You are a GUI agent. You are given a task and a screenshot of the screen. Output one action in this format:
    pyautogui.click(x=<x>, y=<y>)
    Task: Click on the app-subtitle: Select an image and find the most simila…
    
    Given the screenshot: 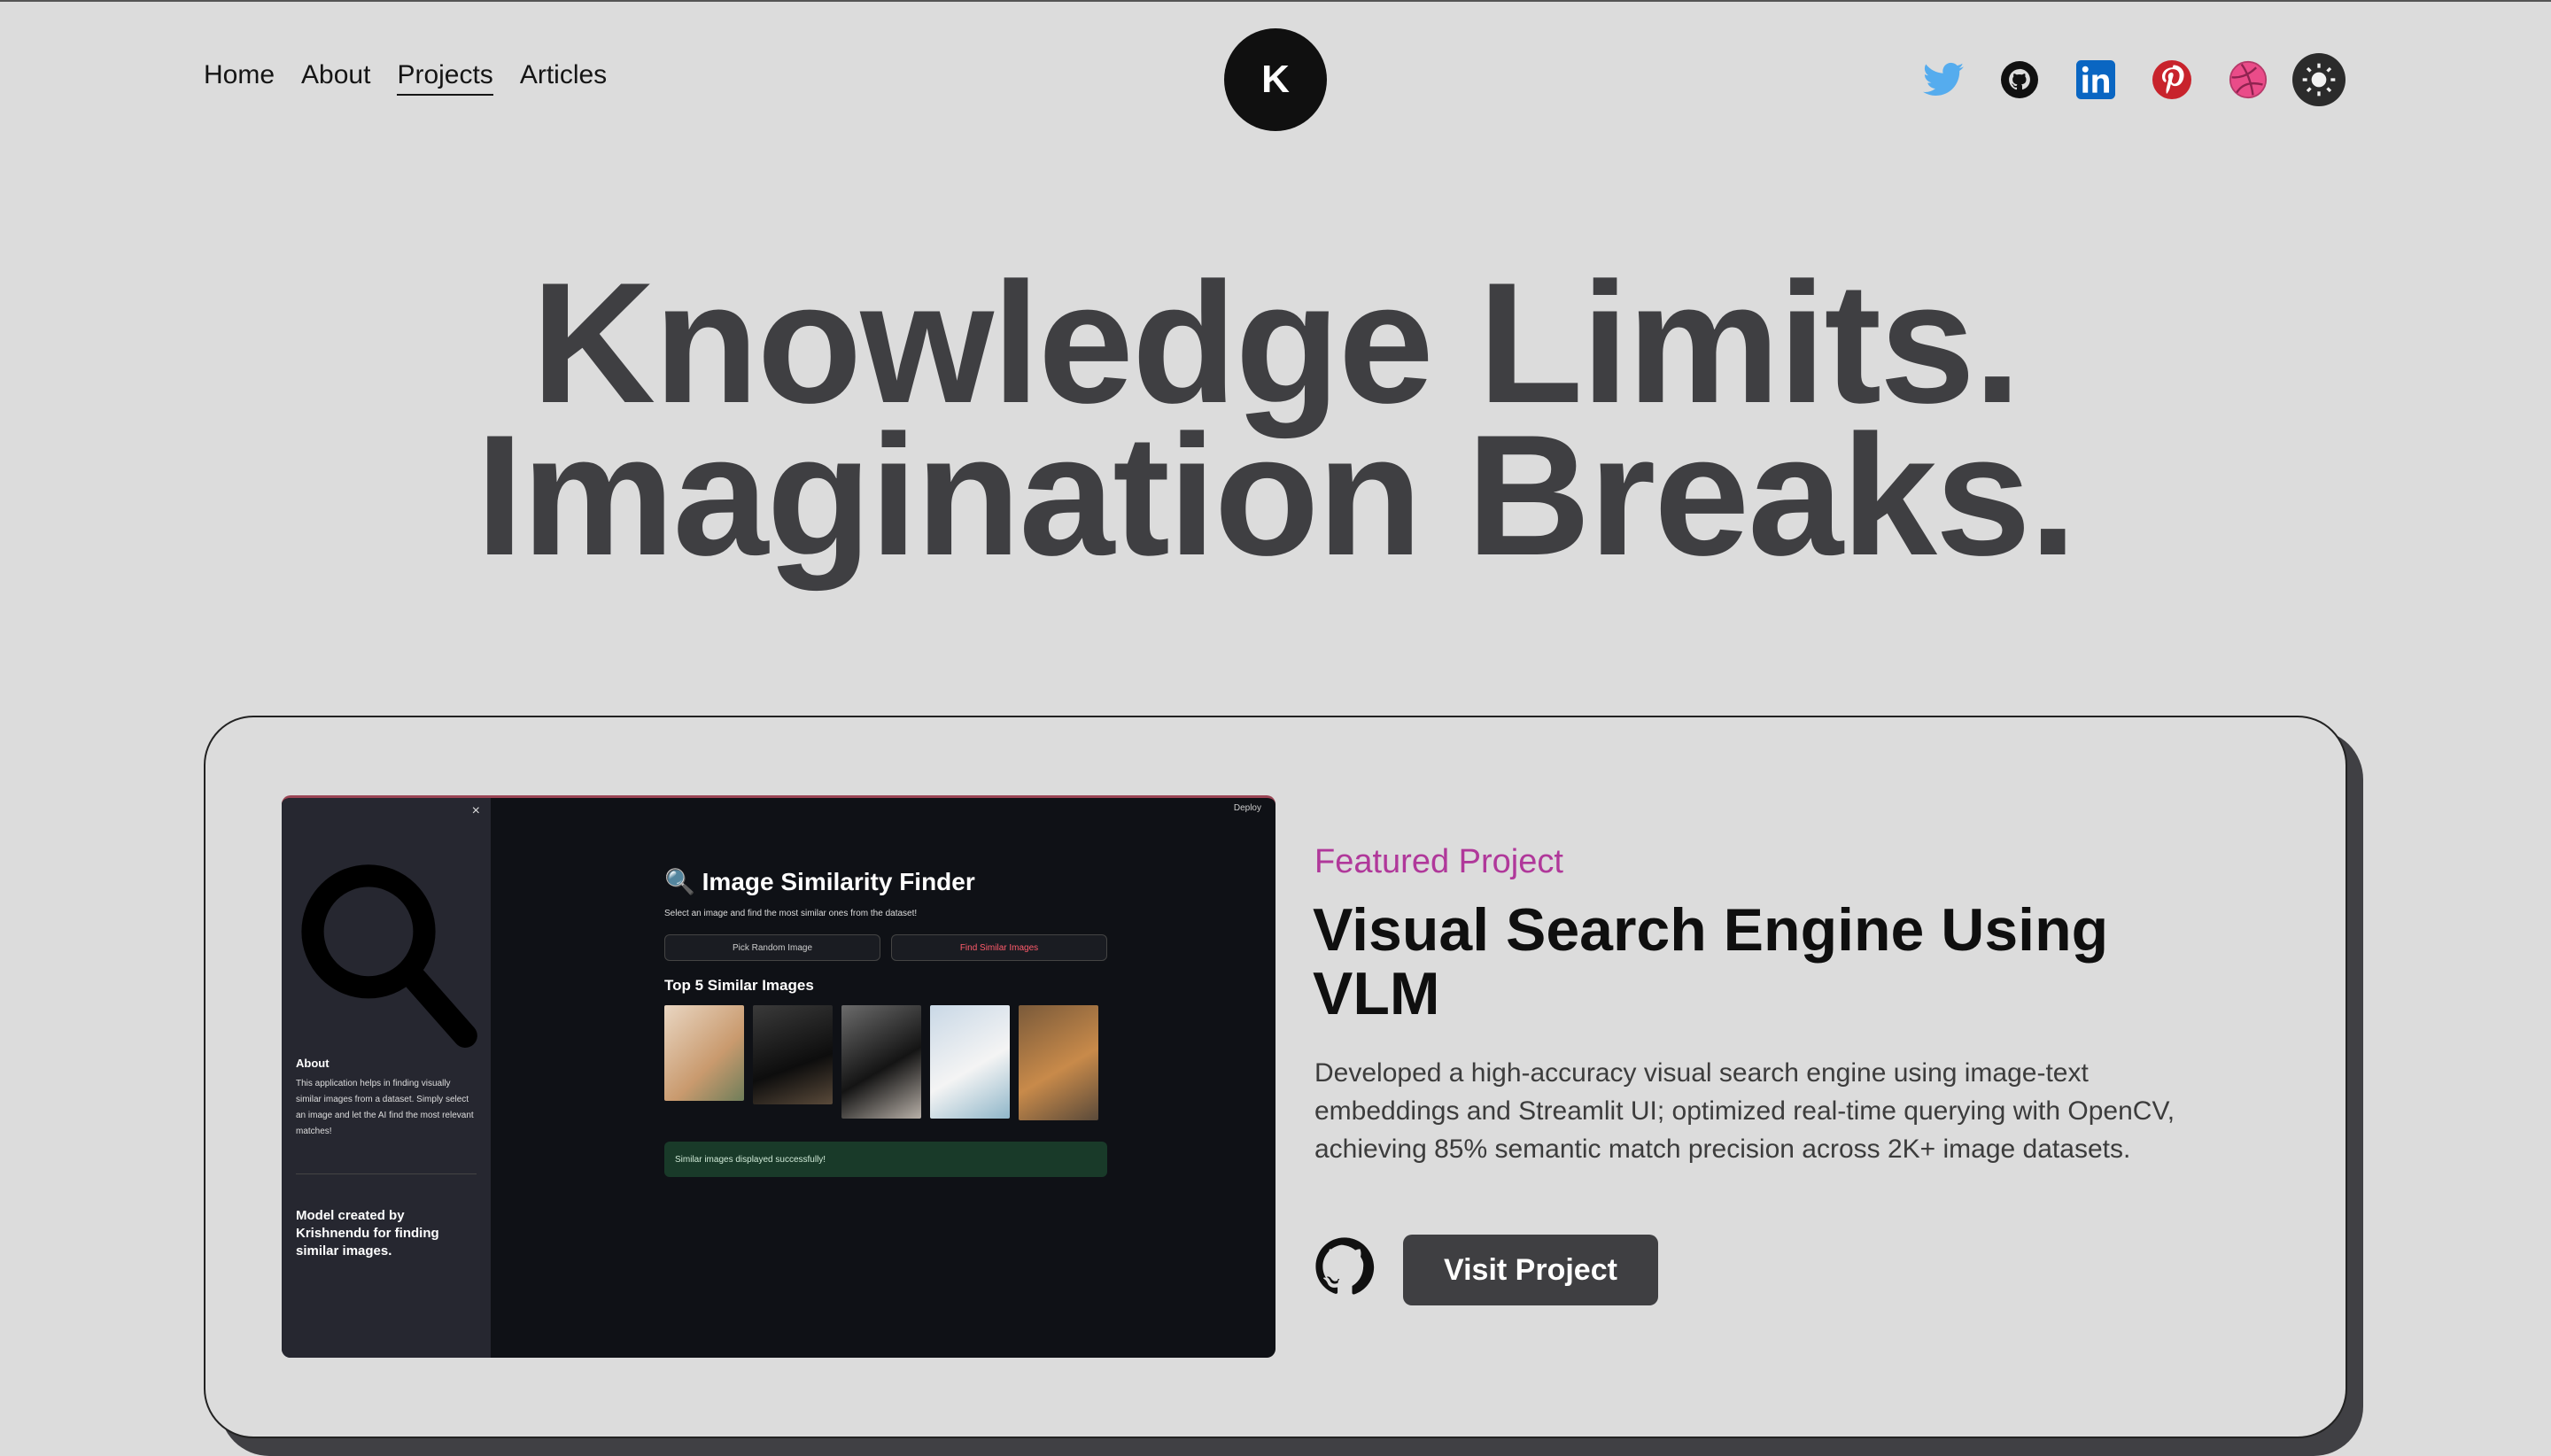 What is the action you would take?
    pyautogui.click(x=791, y=913)
    